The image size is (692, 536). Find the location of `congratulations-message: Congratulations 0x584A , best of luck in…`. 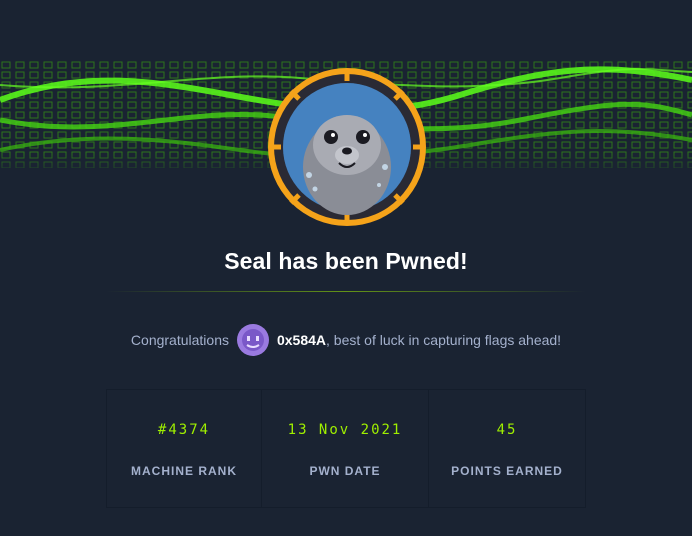

congratulations-message: Congratulations 0x584A , best of luck in… is located at coordinates (346, 340).